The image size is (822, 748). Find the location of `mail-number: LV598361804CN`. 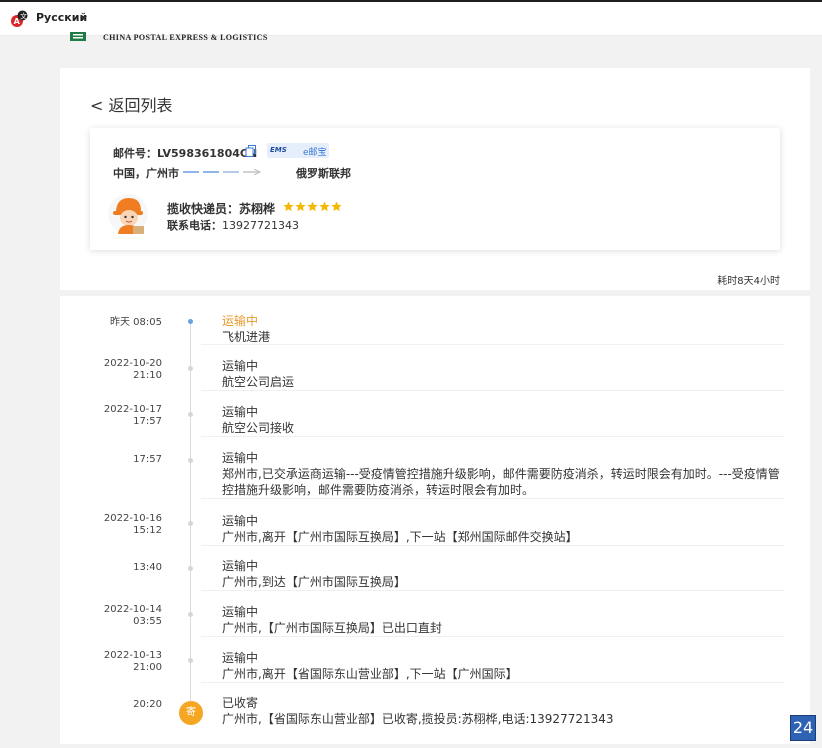

mail-number: LV598361804CN is located at coordinates (207, 153).